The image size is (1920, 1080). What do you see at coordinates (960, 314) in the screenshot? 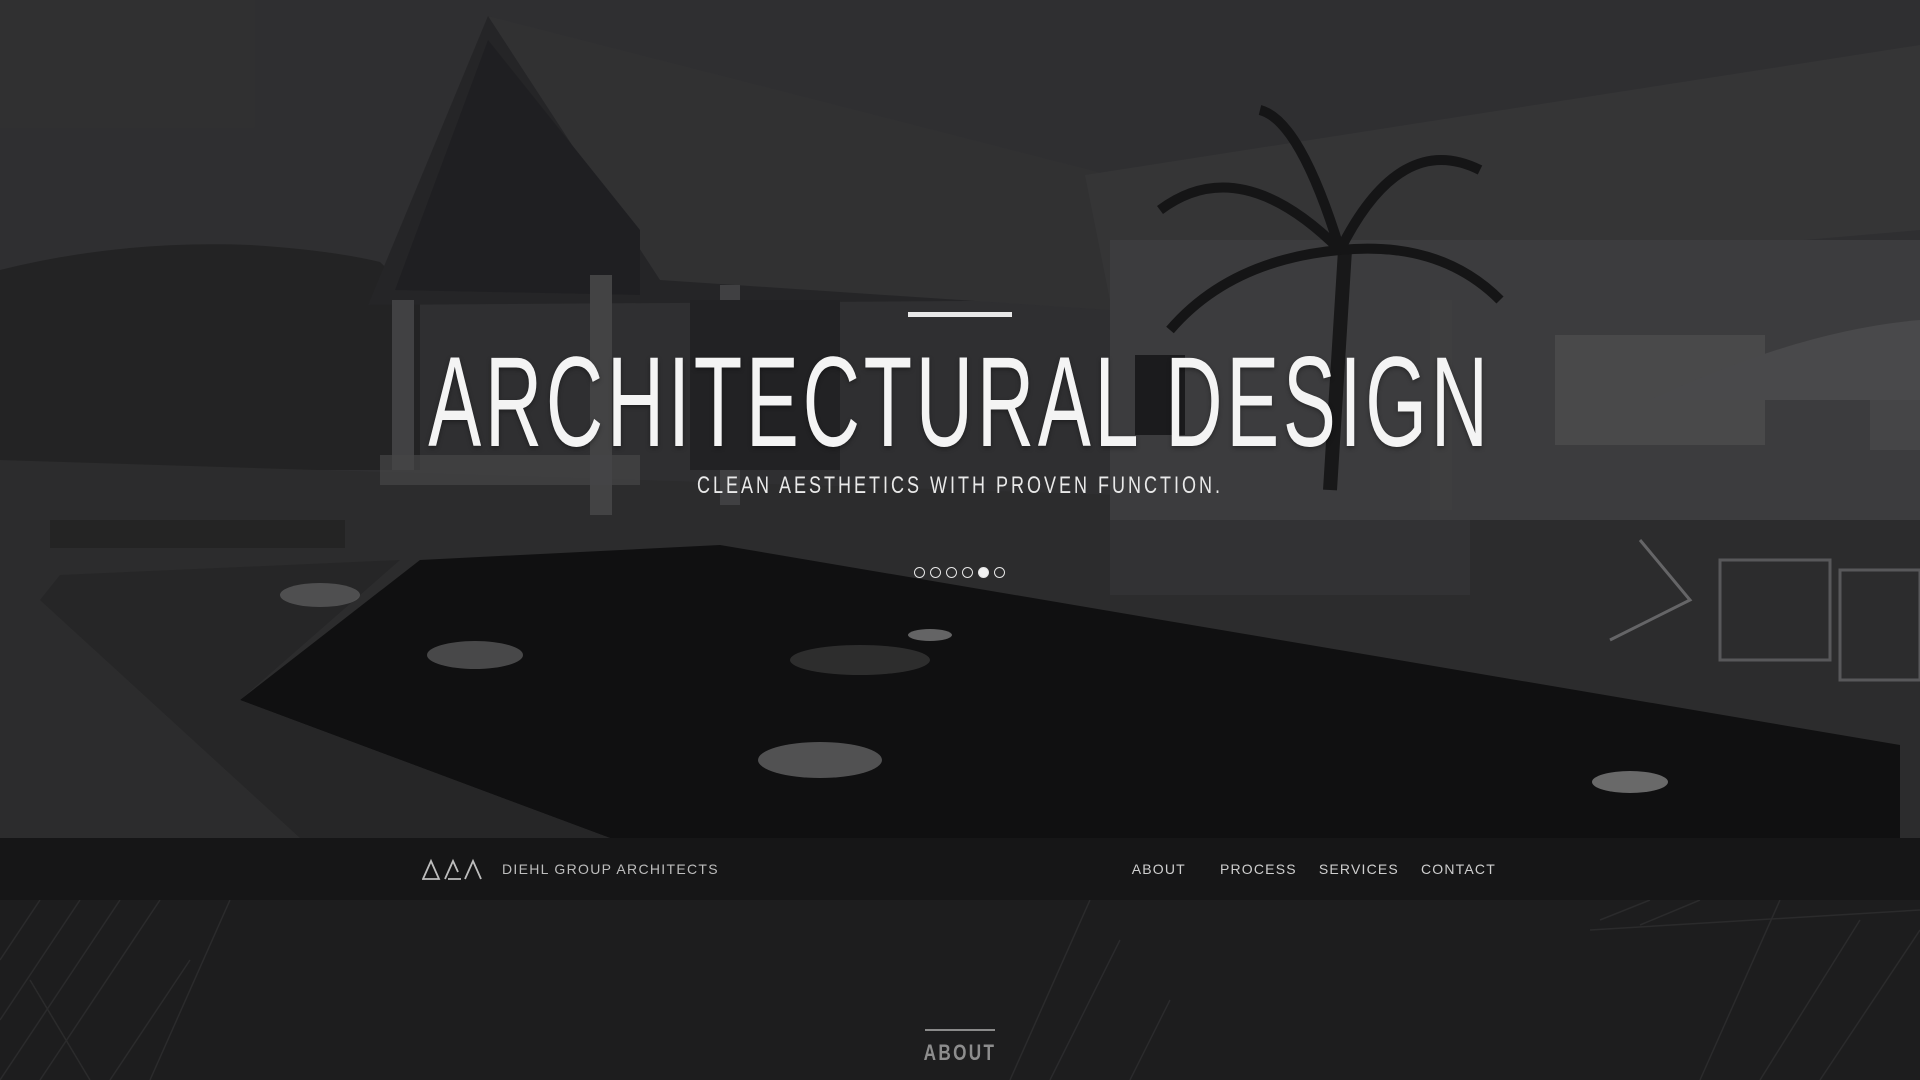
I see `hero-title-rule` at bounding box center [960, 314].